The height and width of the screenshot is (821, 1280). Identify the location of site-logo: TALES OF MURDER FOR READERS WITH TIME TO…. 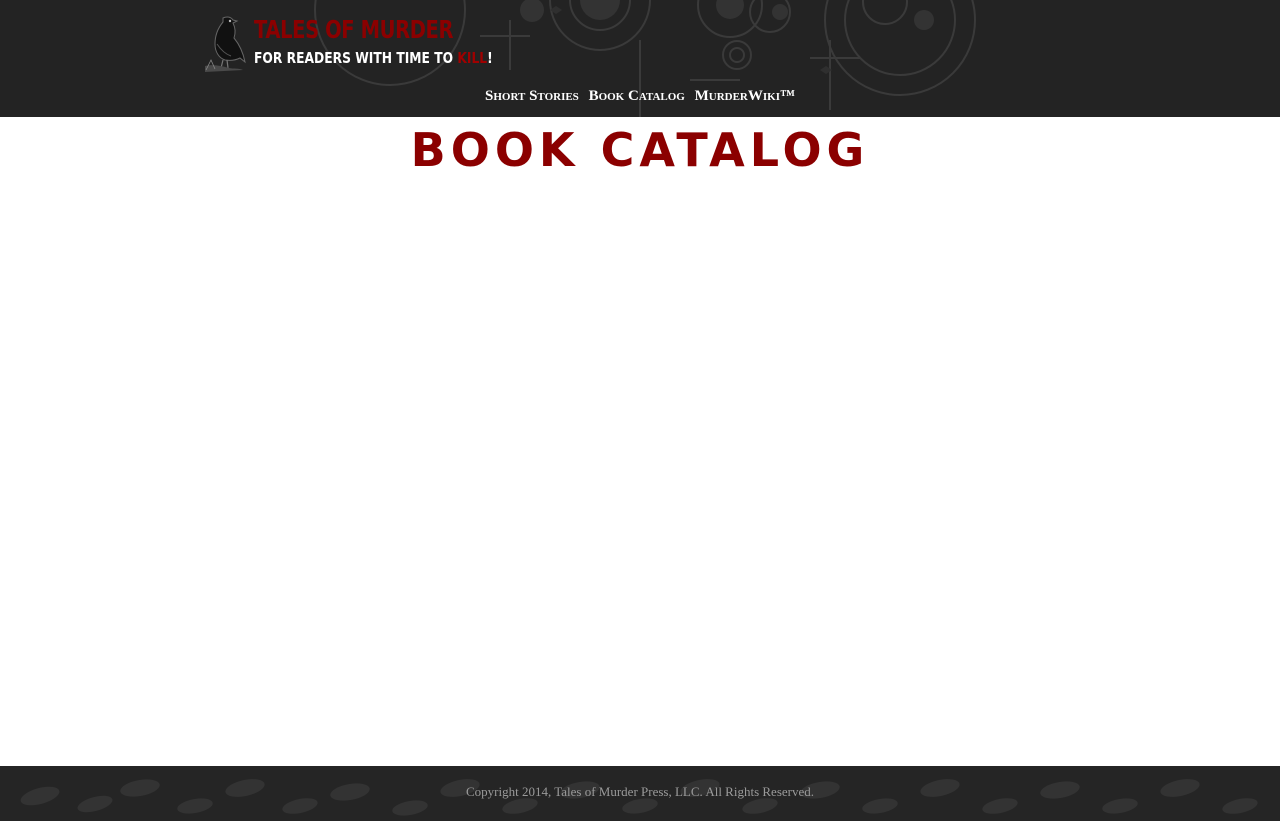
(348, 44).